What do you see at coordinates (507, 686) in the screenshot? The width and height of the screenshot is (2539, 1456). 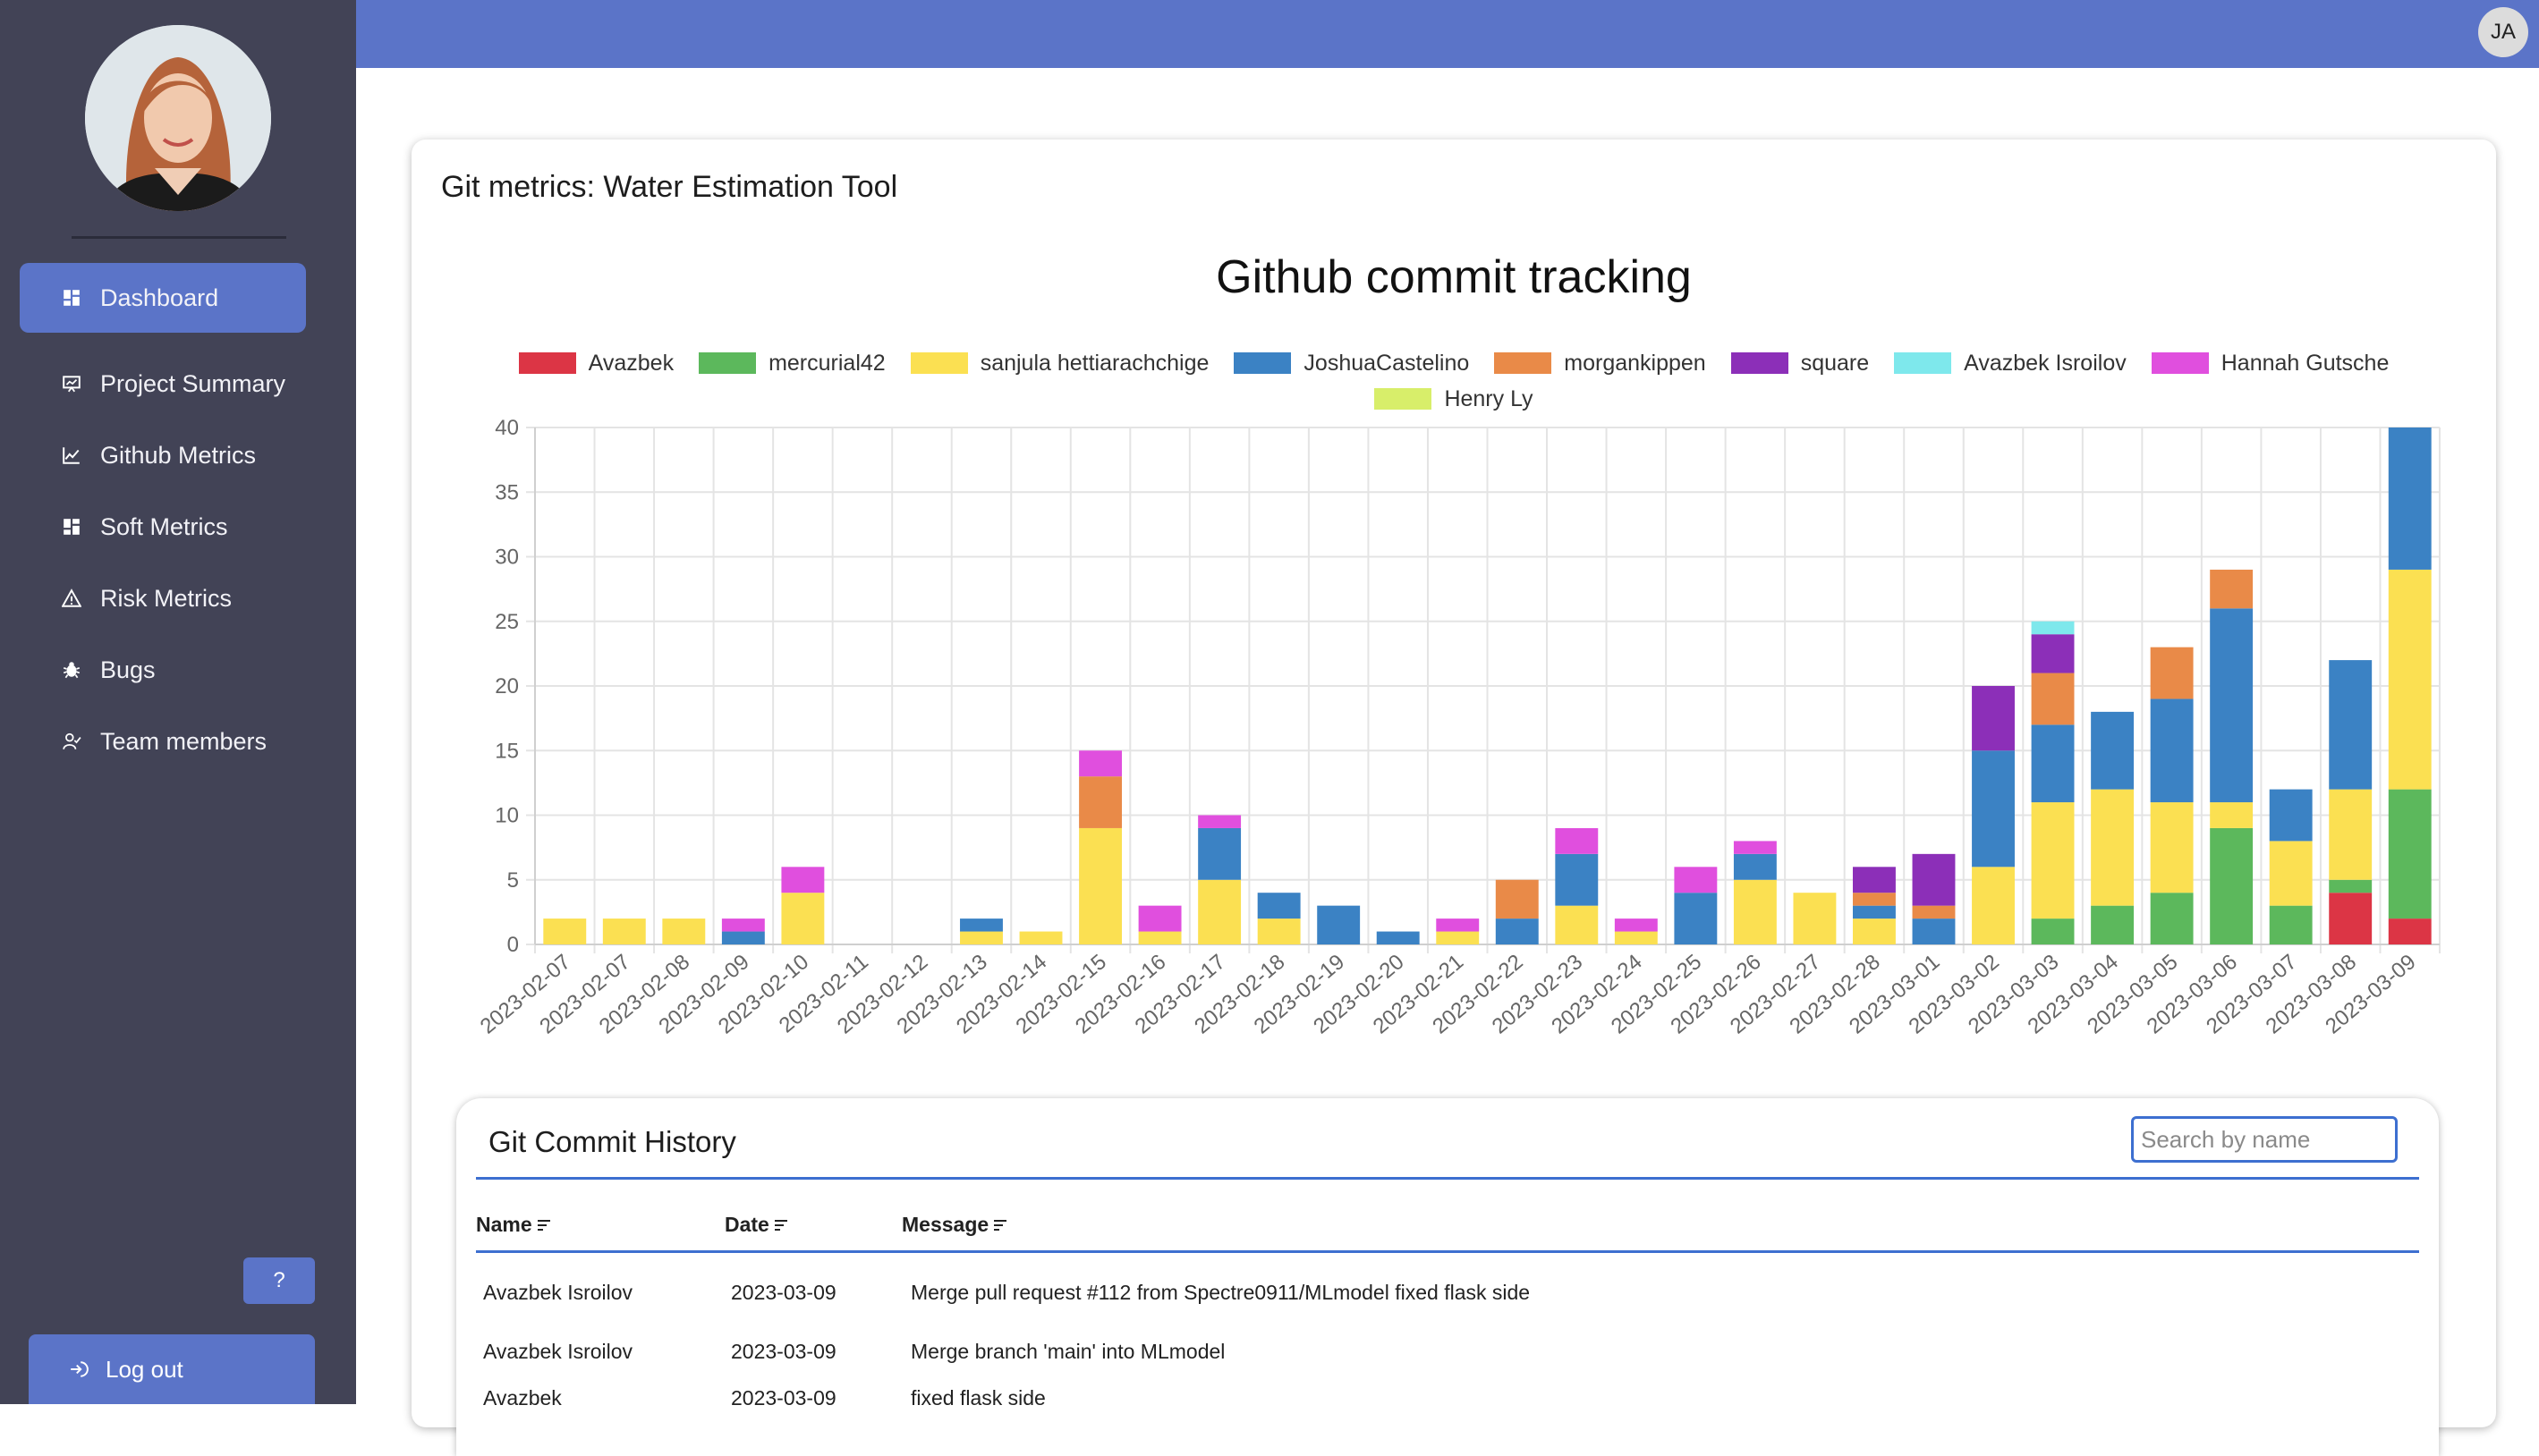 I see `y-tick-label: 20` at bounding box center [507, 686].